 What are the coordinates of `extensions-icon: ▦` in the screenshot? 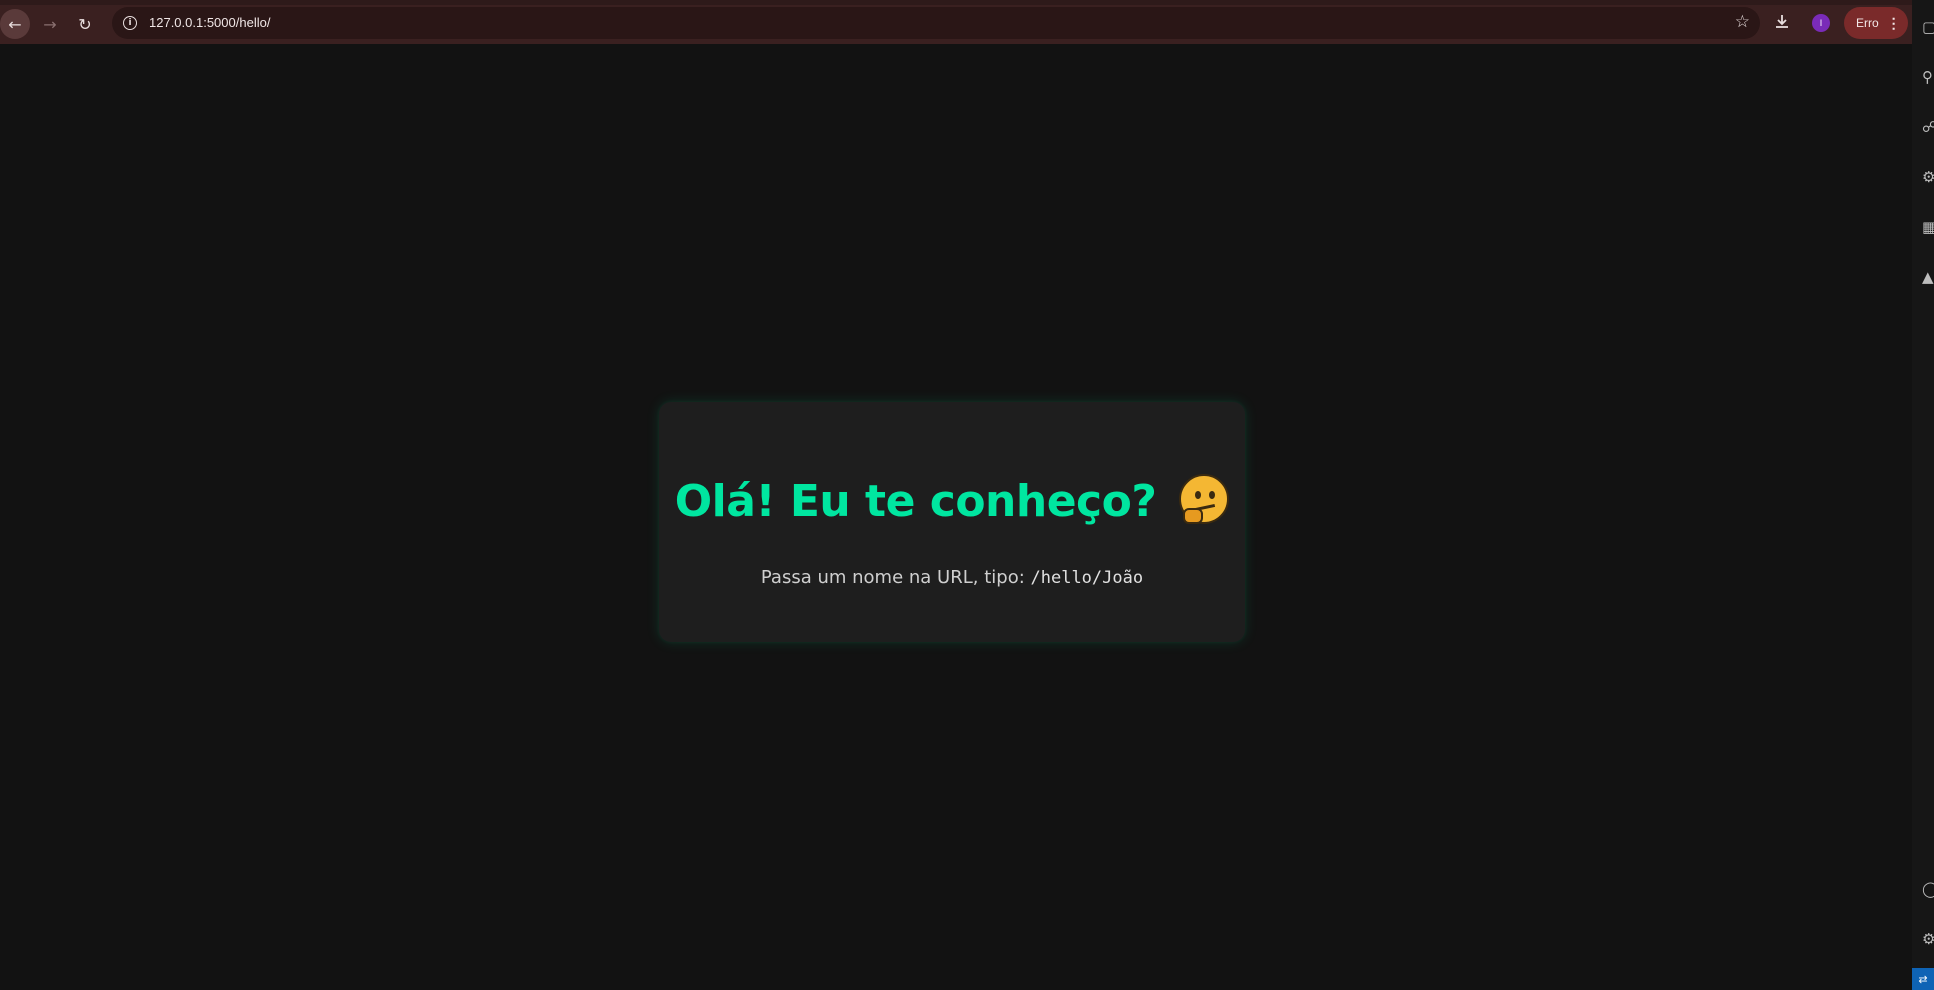 It's located at (1928, 227).